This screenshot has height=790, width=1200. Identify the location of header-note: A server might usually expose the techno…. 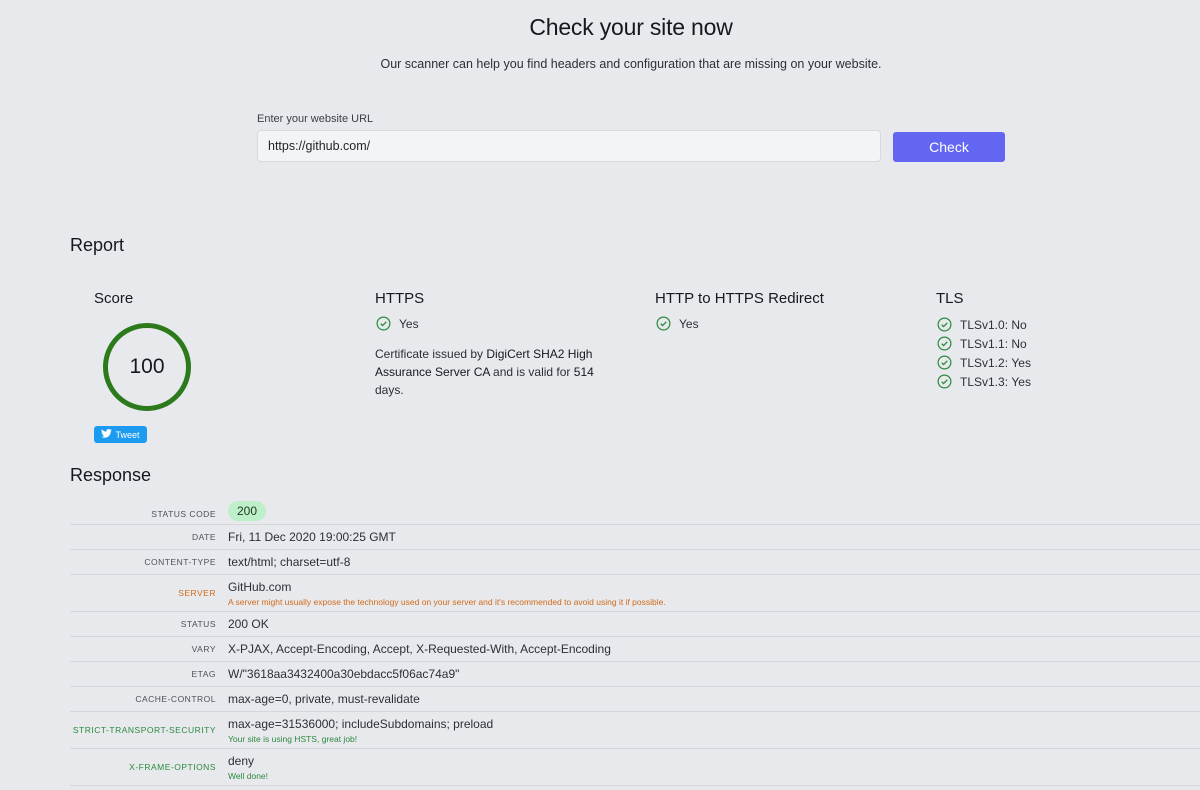
(447, 602).